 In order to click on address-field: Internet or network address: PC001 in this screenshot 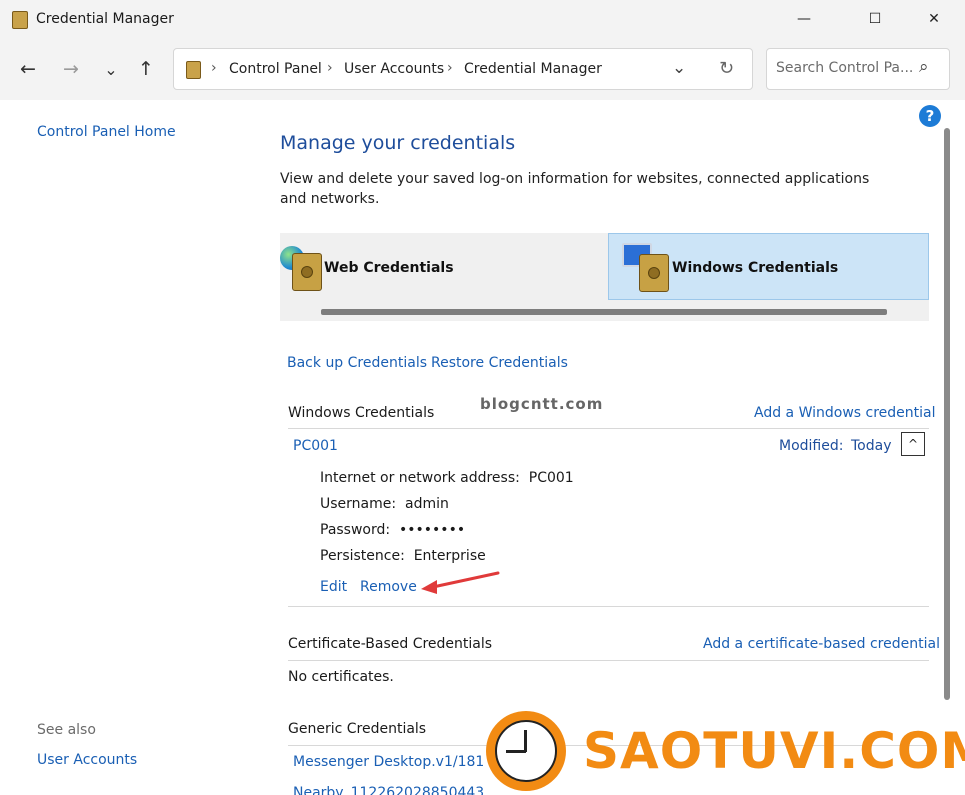, I will do `click(447, 478)`.